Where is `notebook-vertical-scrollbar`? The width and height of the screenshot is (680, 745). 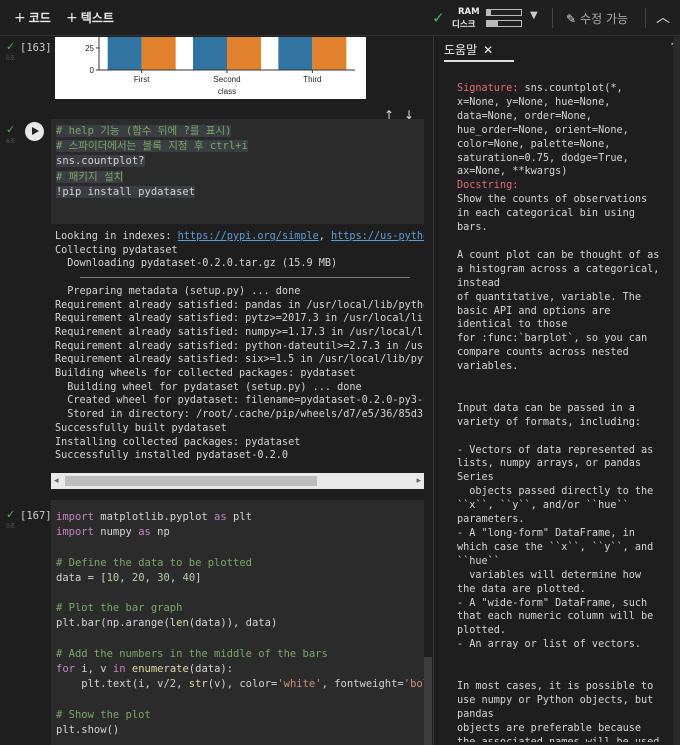 notebook-vertical-scrollbar is located at coordinates (428, 701).